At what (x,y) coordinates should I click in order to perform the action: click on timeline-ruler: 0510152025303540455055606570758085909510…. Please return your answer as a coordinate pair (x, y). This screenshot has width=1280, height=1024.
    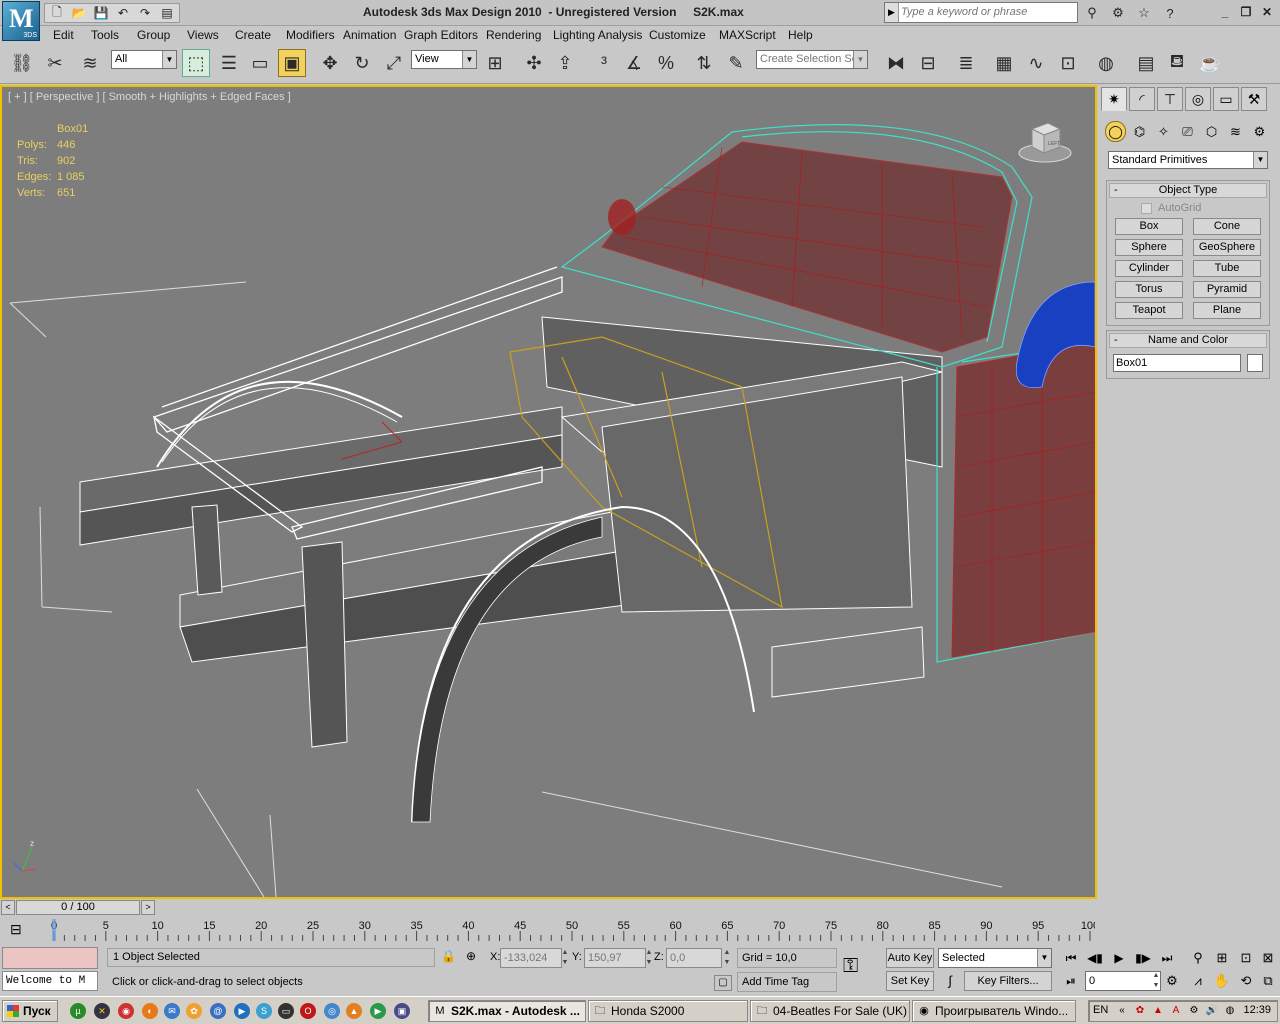
    Looking at the image, I should click on (572, 930).